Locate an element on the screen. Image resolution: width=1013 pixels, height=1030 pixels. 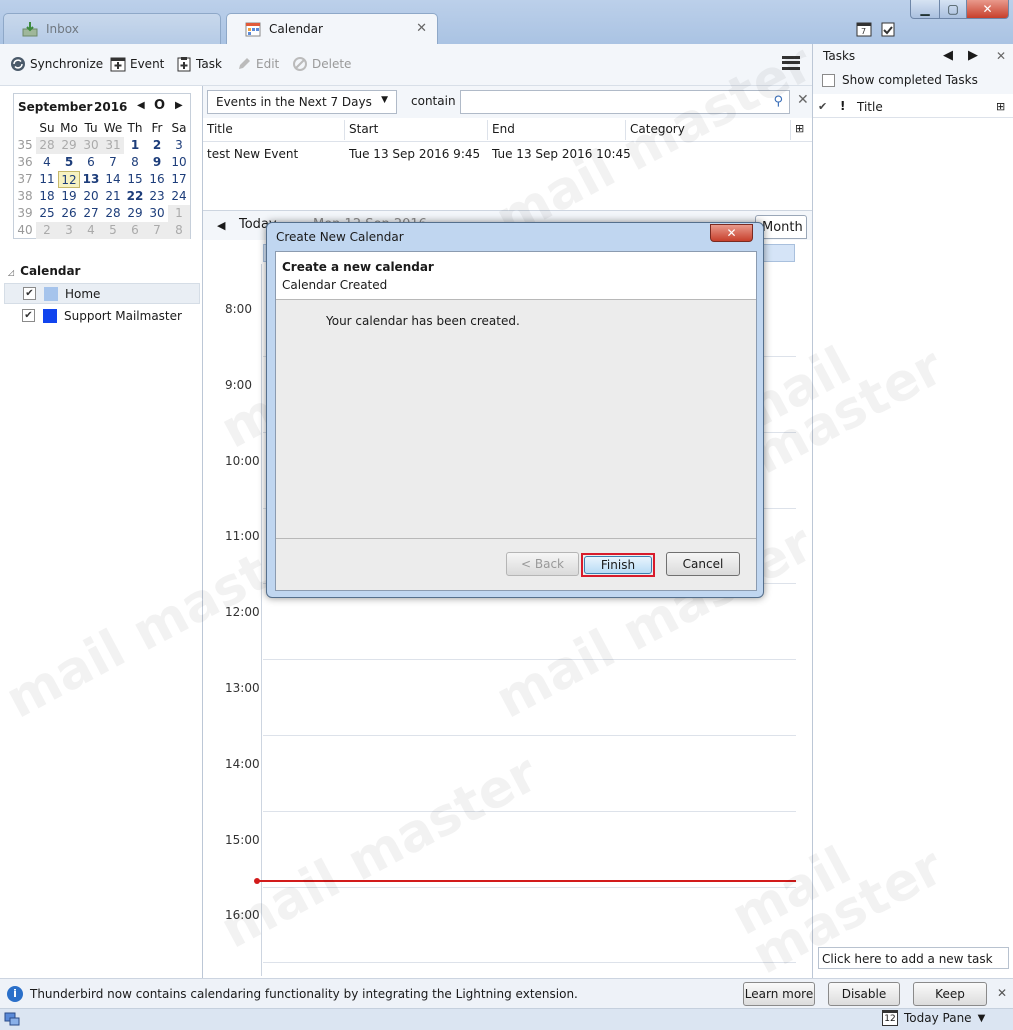
prev-day-icon: ◀ is located at coordinates (221, 225).